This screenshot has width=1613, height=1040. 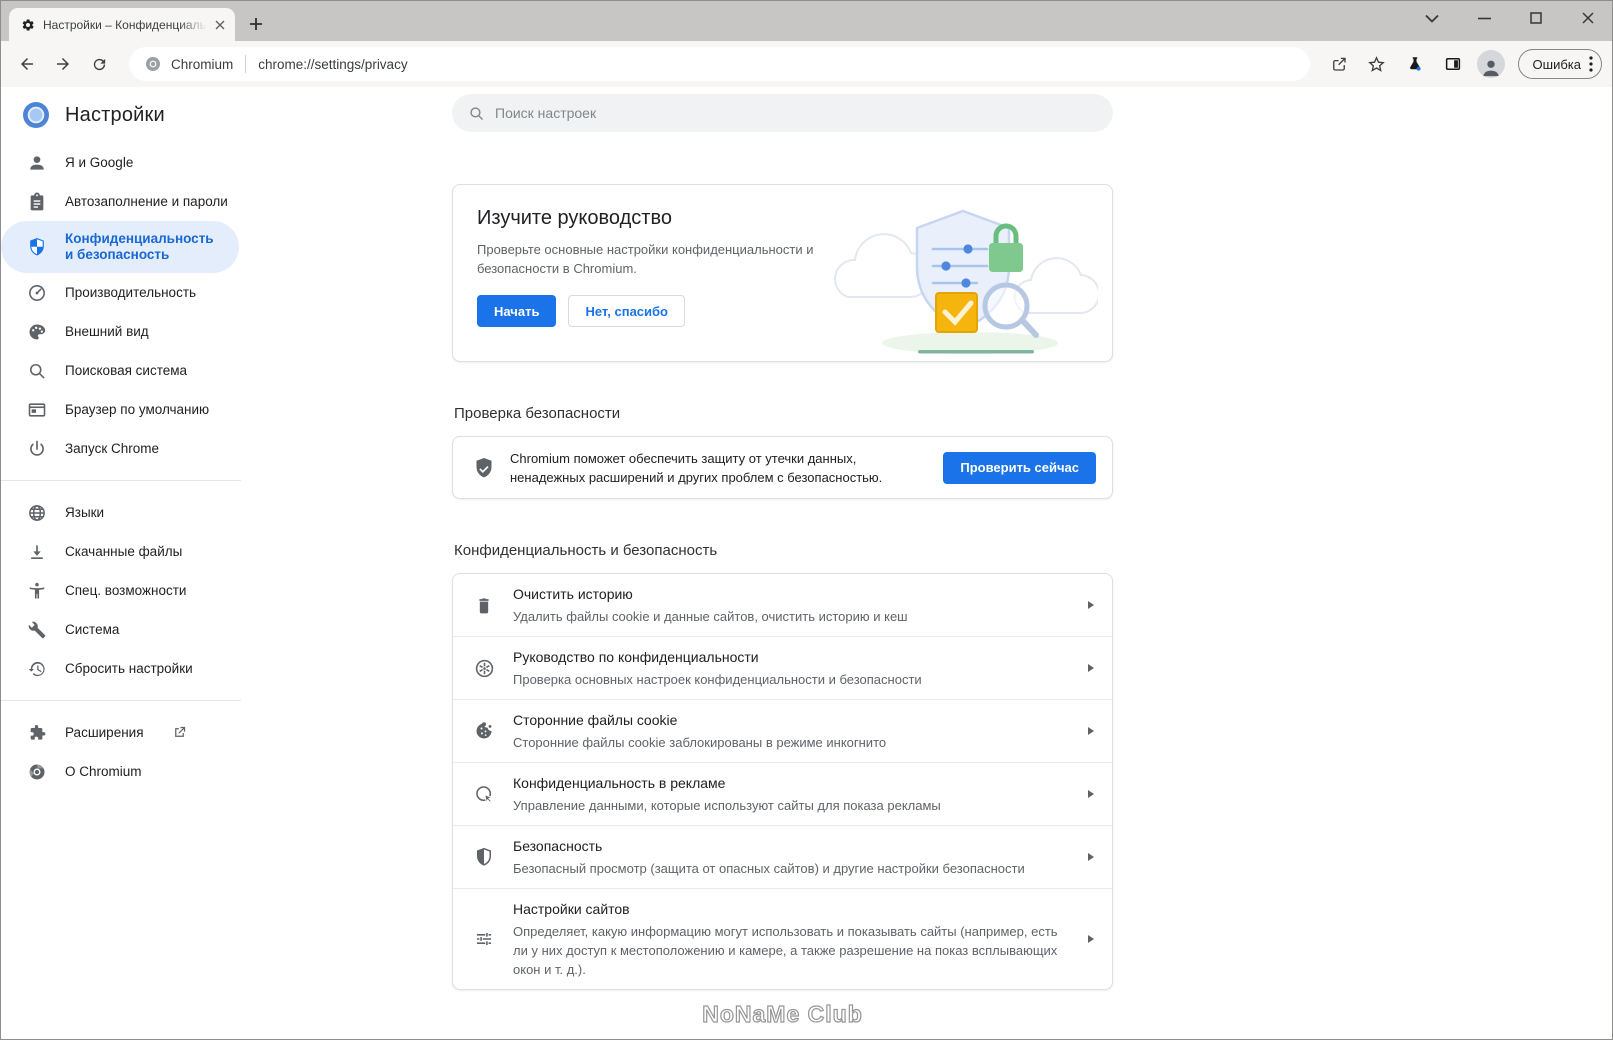 What do you see at coordinates (37, 247) in the screenshot?
I see `shield-icon` at bounding box center [37, 247].